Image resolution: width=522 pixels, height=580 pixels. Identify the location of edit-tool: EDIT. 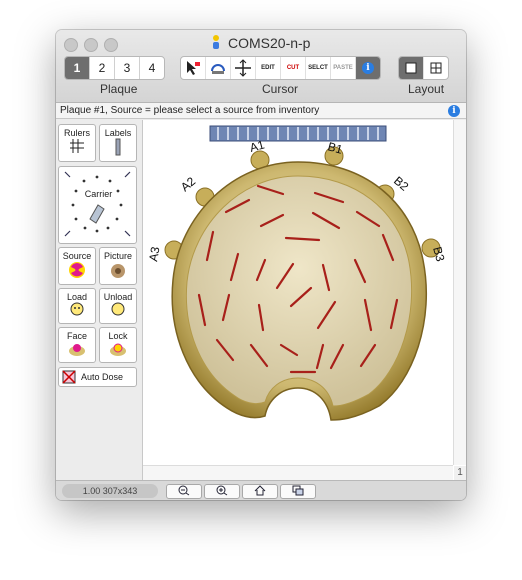
(268, 68).